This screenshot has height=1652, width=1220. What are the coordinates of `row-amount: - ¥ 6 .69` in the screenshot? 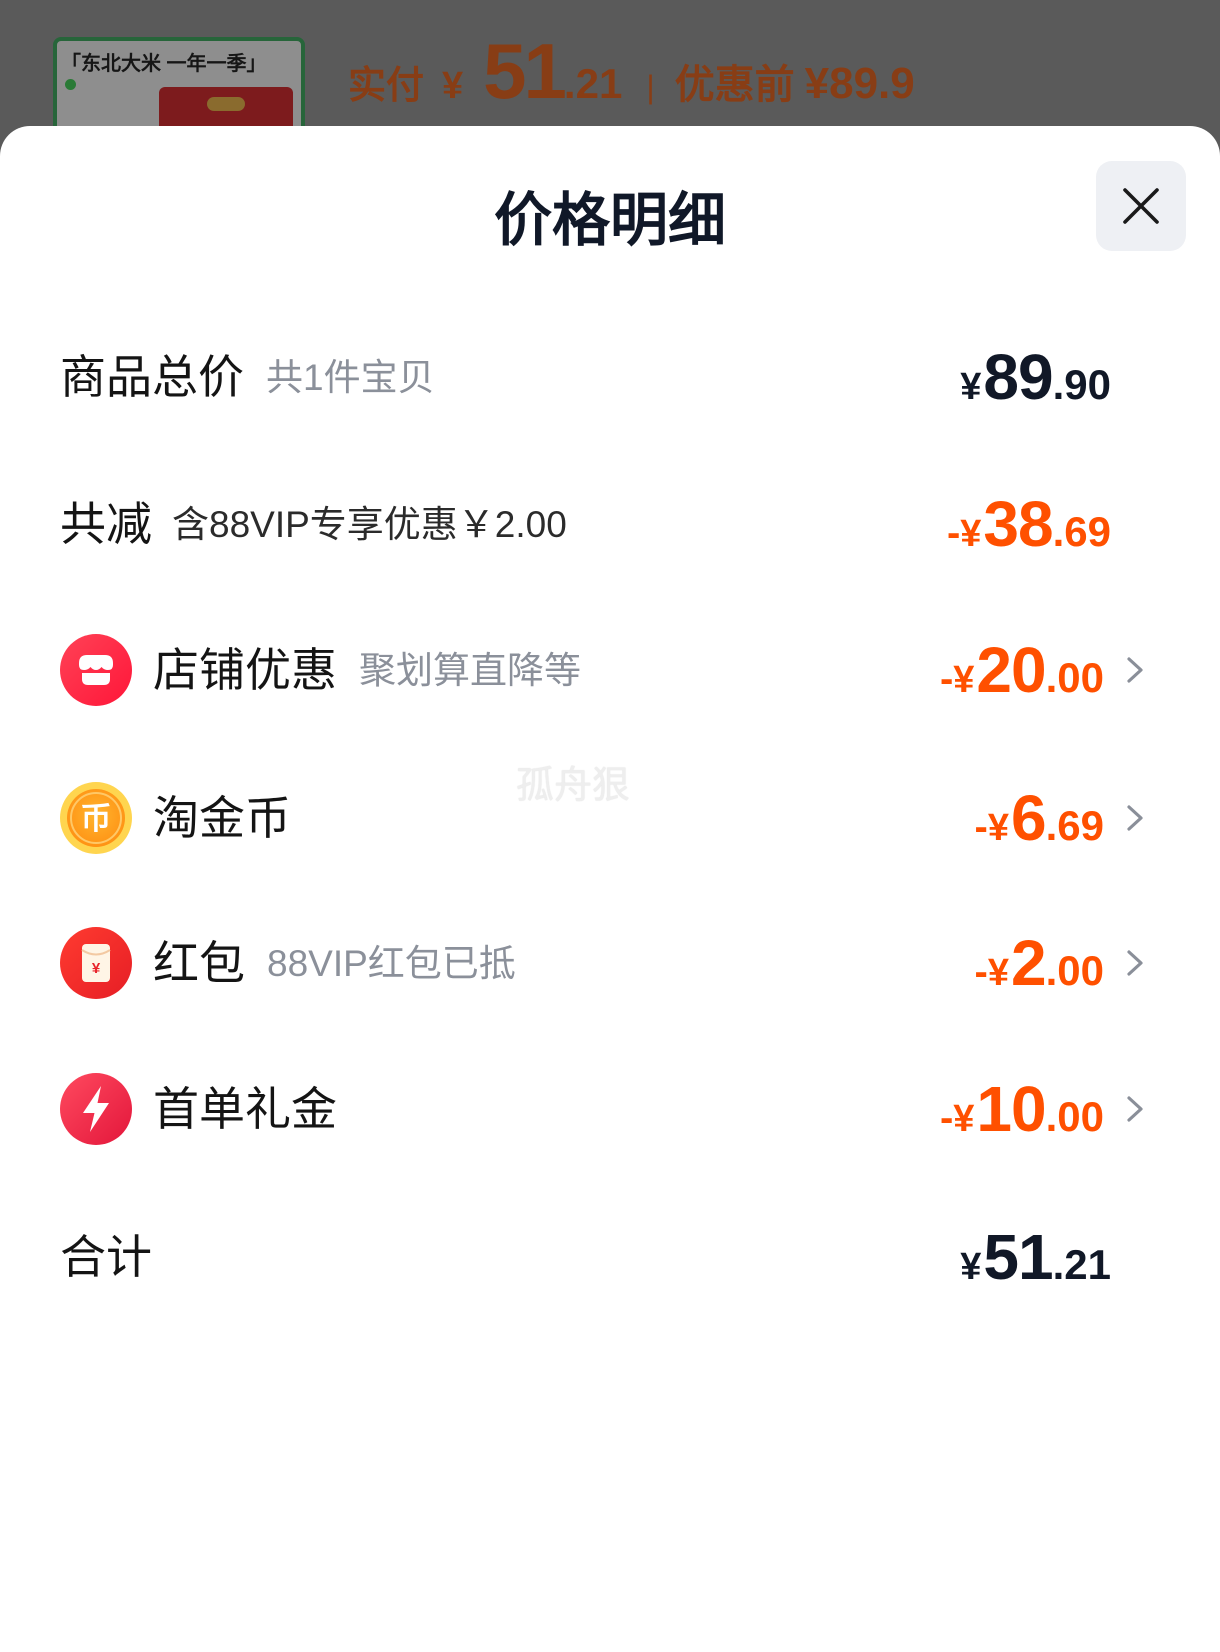 It's located at (1039, 818).